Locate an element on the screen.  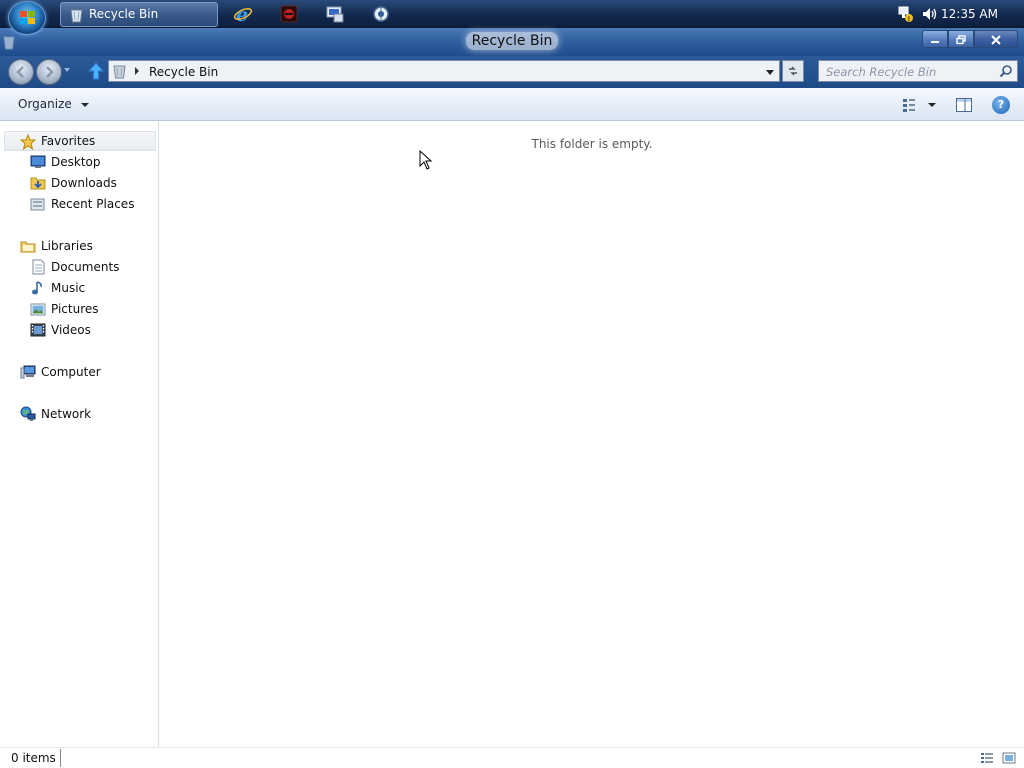
nav-music-label: Music is located at coordinates (68, 288).